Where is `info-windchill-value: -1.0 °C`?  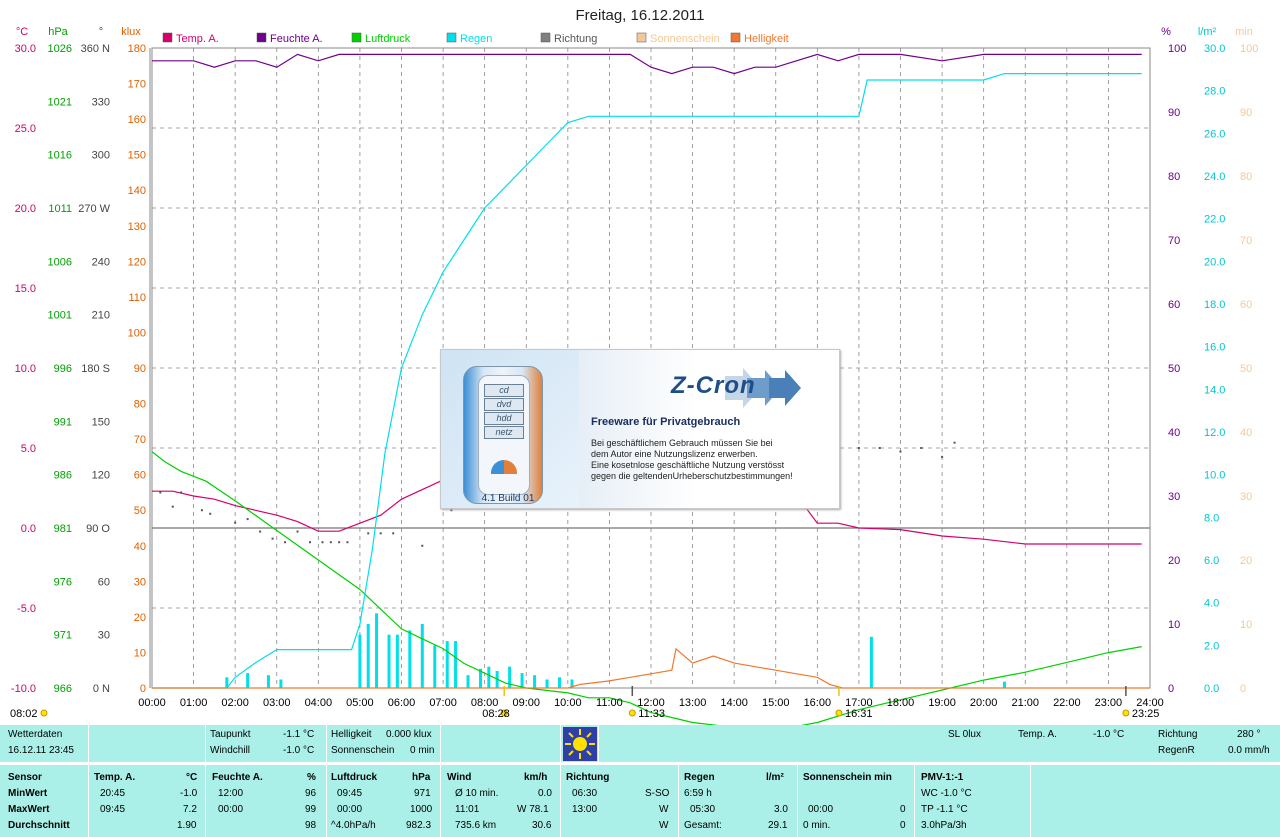 info-windchill-value: -1.0 °C is located at coordinates (299, 750).